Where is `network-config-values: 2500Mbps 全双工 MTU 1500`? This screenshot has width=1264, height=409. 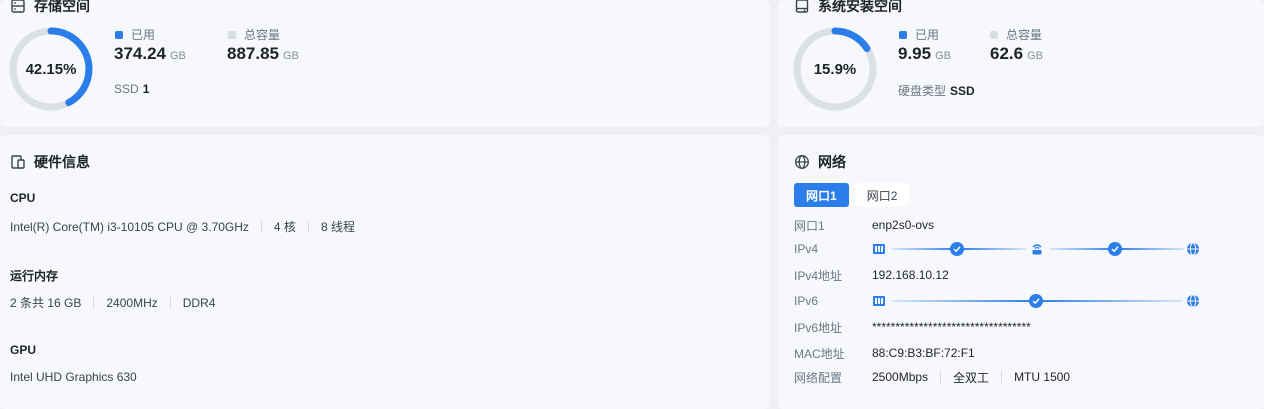 network-config-values: 2500Mbps 全双工 MTU 1500 is located at coordinates (971, 377).